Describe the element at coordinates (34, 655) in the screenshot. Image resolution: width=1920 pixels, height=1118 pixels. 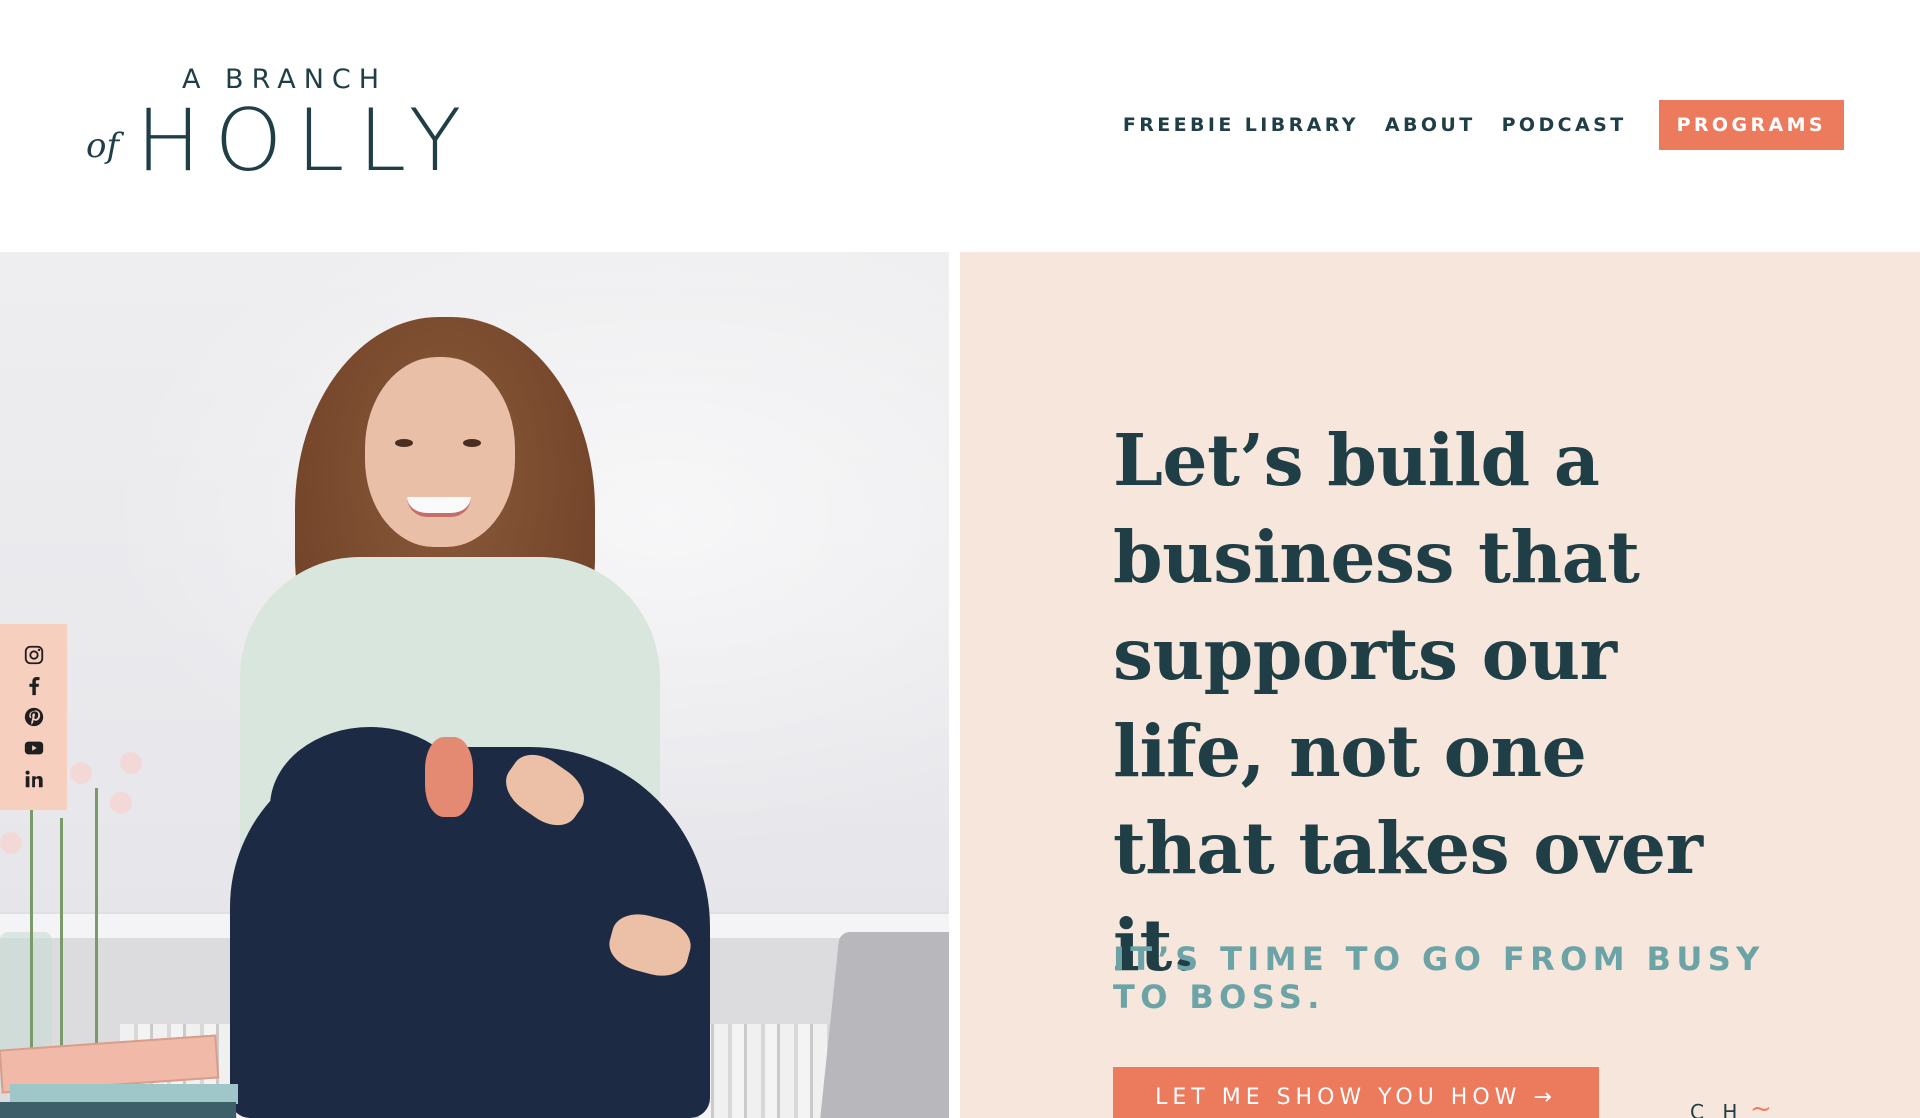
I see `instagram-icon` at that location.